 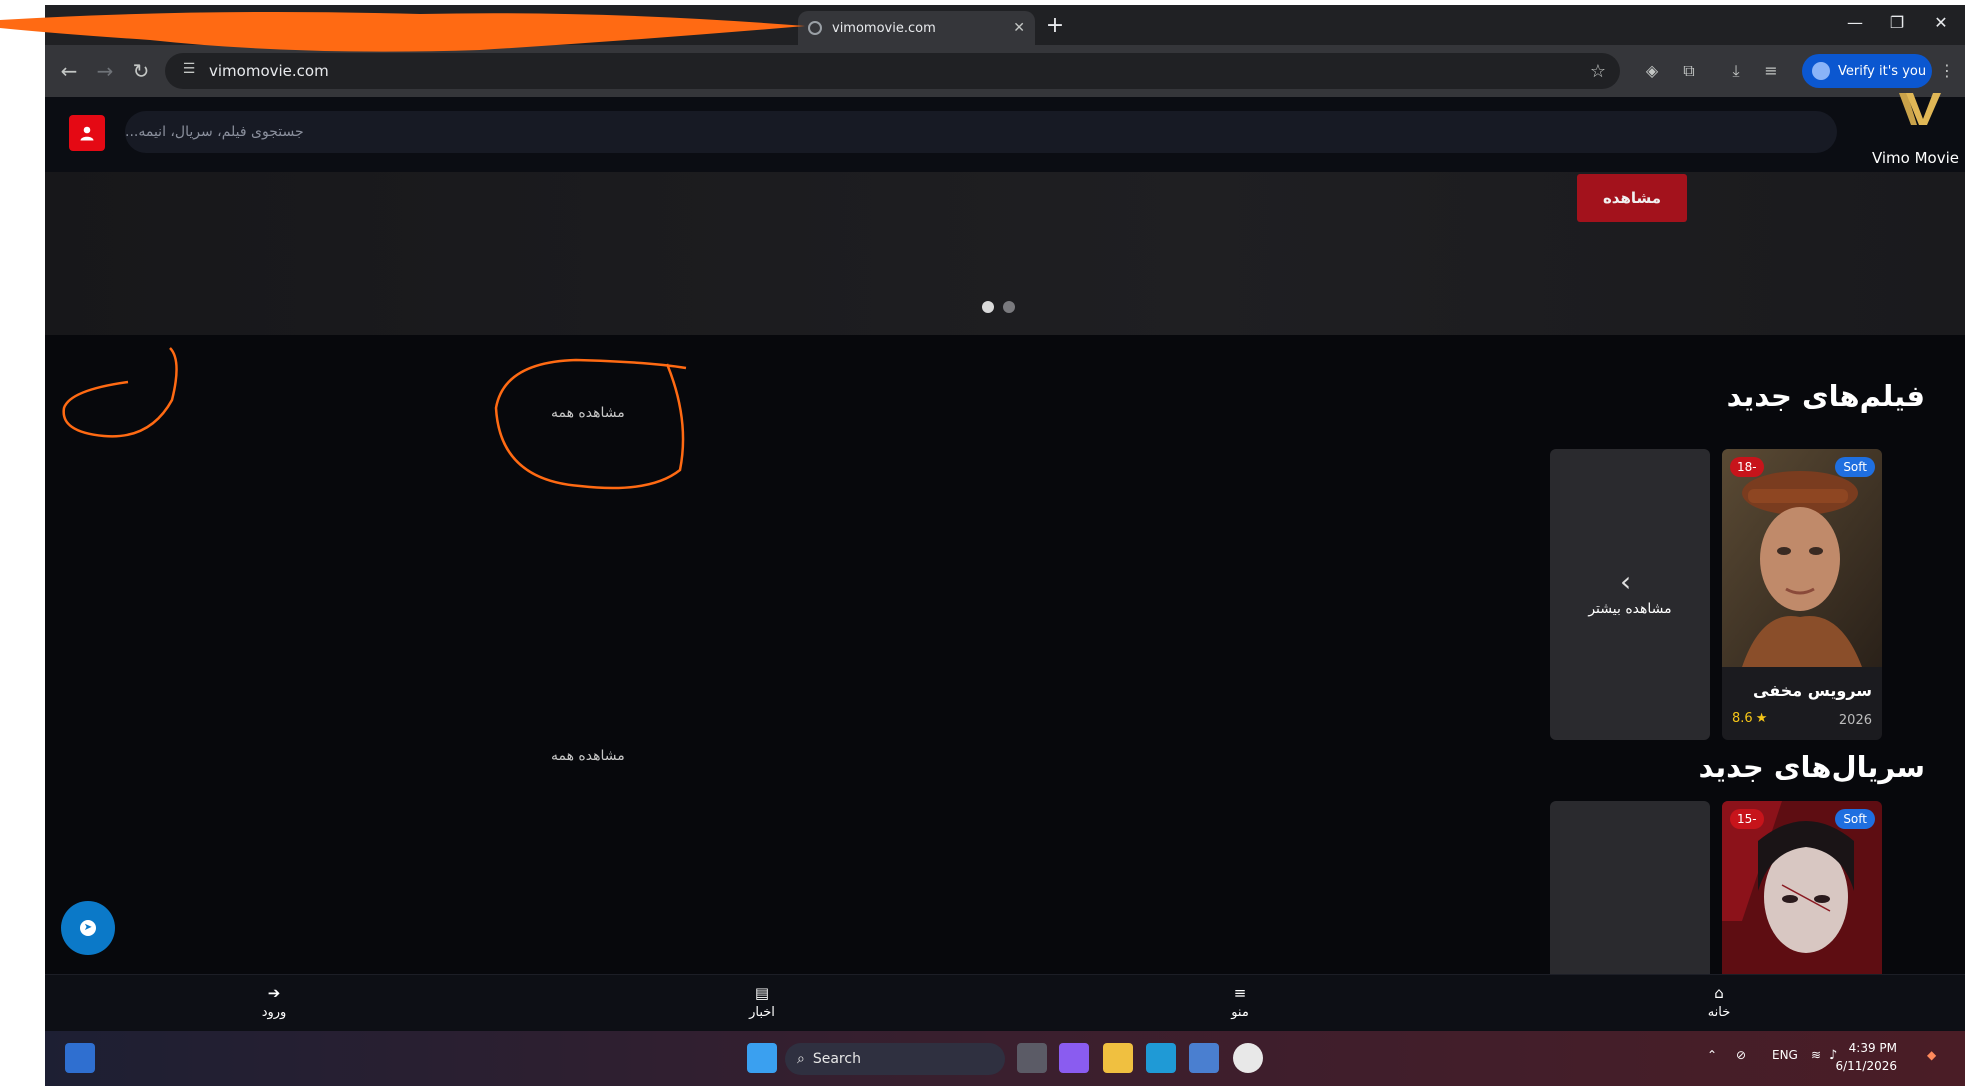 I want to click on taskbar-search: ⌕ Search, so click(x=895, y=1059).